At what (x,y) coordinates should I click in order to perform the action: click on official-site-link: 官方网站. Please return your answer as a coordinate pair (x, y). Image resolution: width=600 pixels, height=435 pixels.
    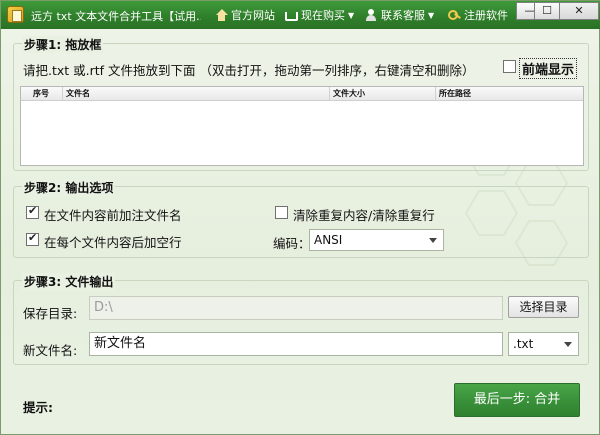
    Looking at the image, I should click on (245, 15).